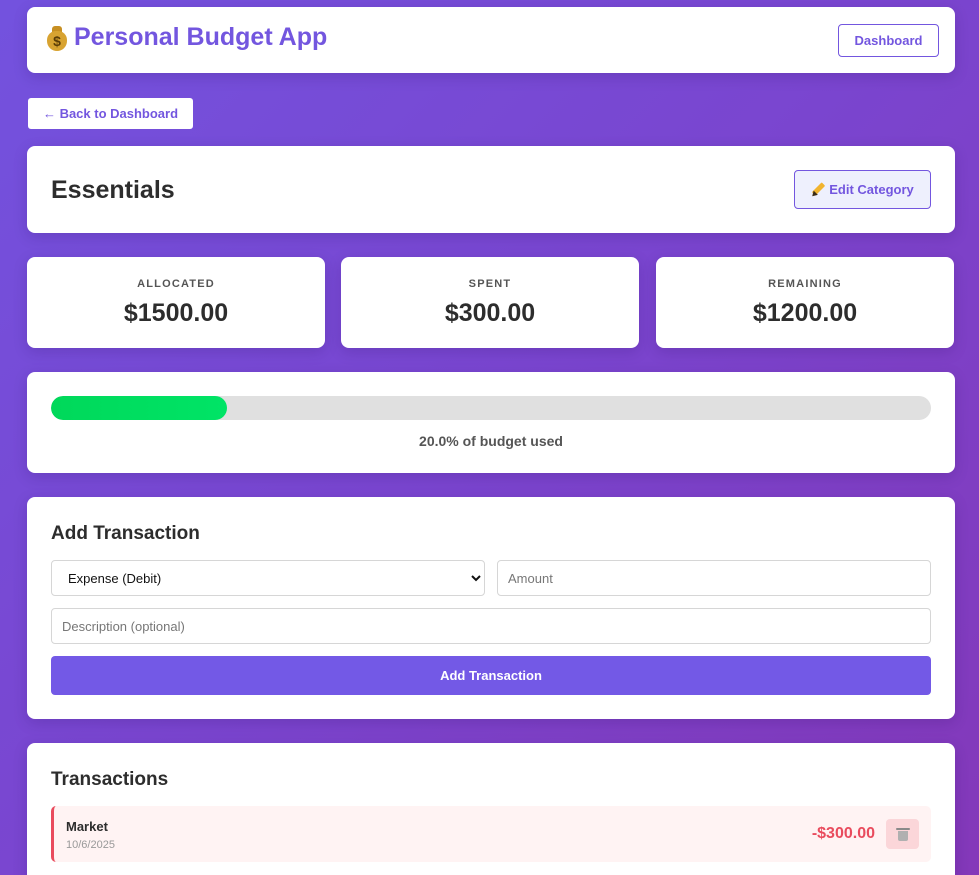 This screenshot has width=979, height=875. Describe the element at coordinates (113, 190) in the screenshot. I see `category-name: Essentials` at that location.